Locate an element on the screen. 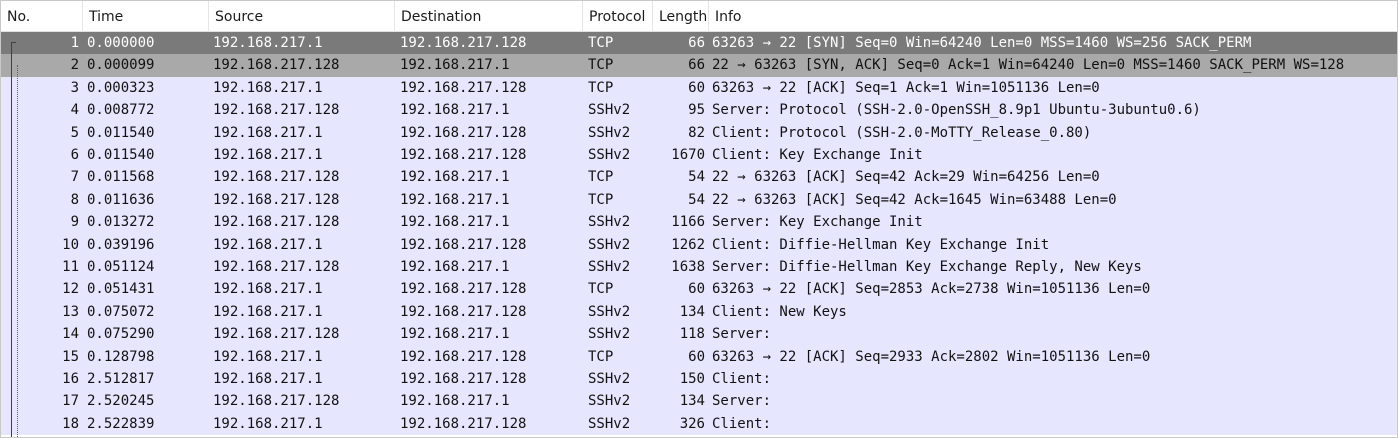  column-header-label: Time is located at coordinates (106, 17).